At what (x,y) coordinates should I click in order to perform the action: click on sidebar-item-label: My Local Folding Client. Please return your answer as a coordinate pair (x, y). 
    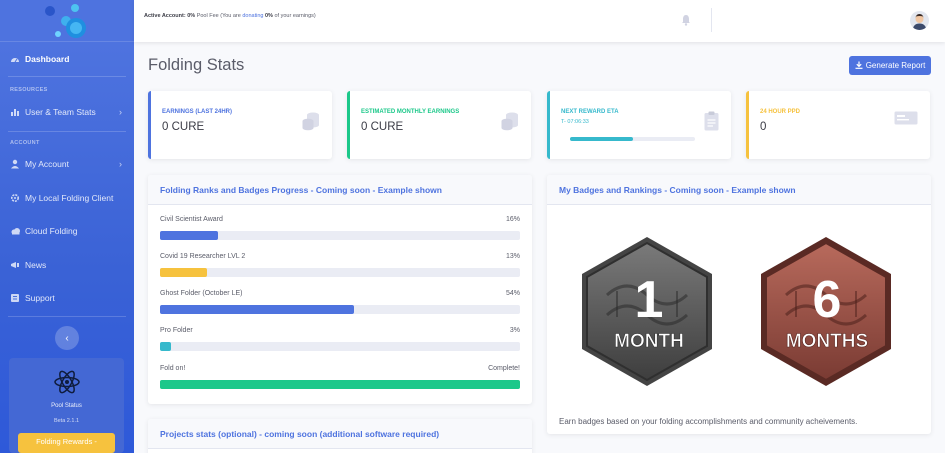
    Looking at the image, I should click on (69, 198).